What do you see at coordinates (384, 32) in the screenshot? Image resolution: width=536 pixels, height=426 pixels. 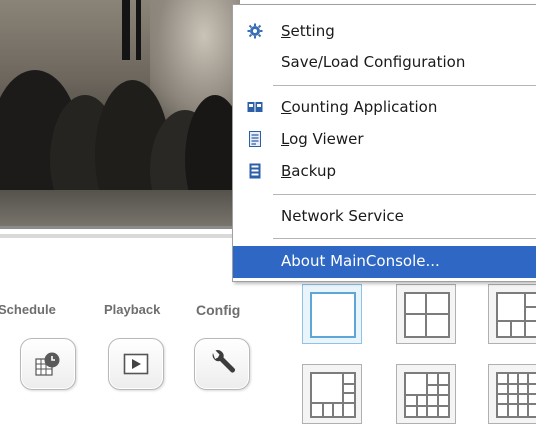 I see `menu-item-setting: Setting` at bounding box center [384, 32].